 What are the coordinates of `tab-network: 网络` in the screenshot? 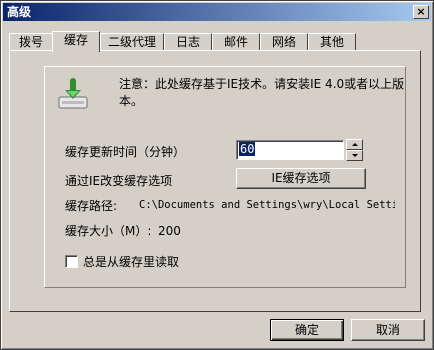 It's located at (284, 42).